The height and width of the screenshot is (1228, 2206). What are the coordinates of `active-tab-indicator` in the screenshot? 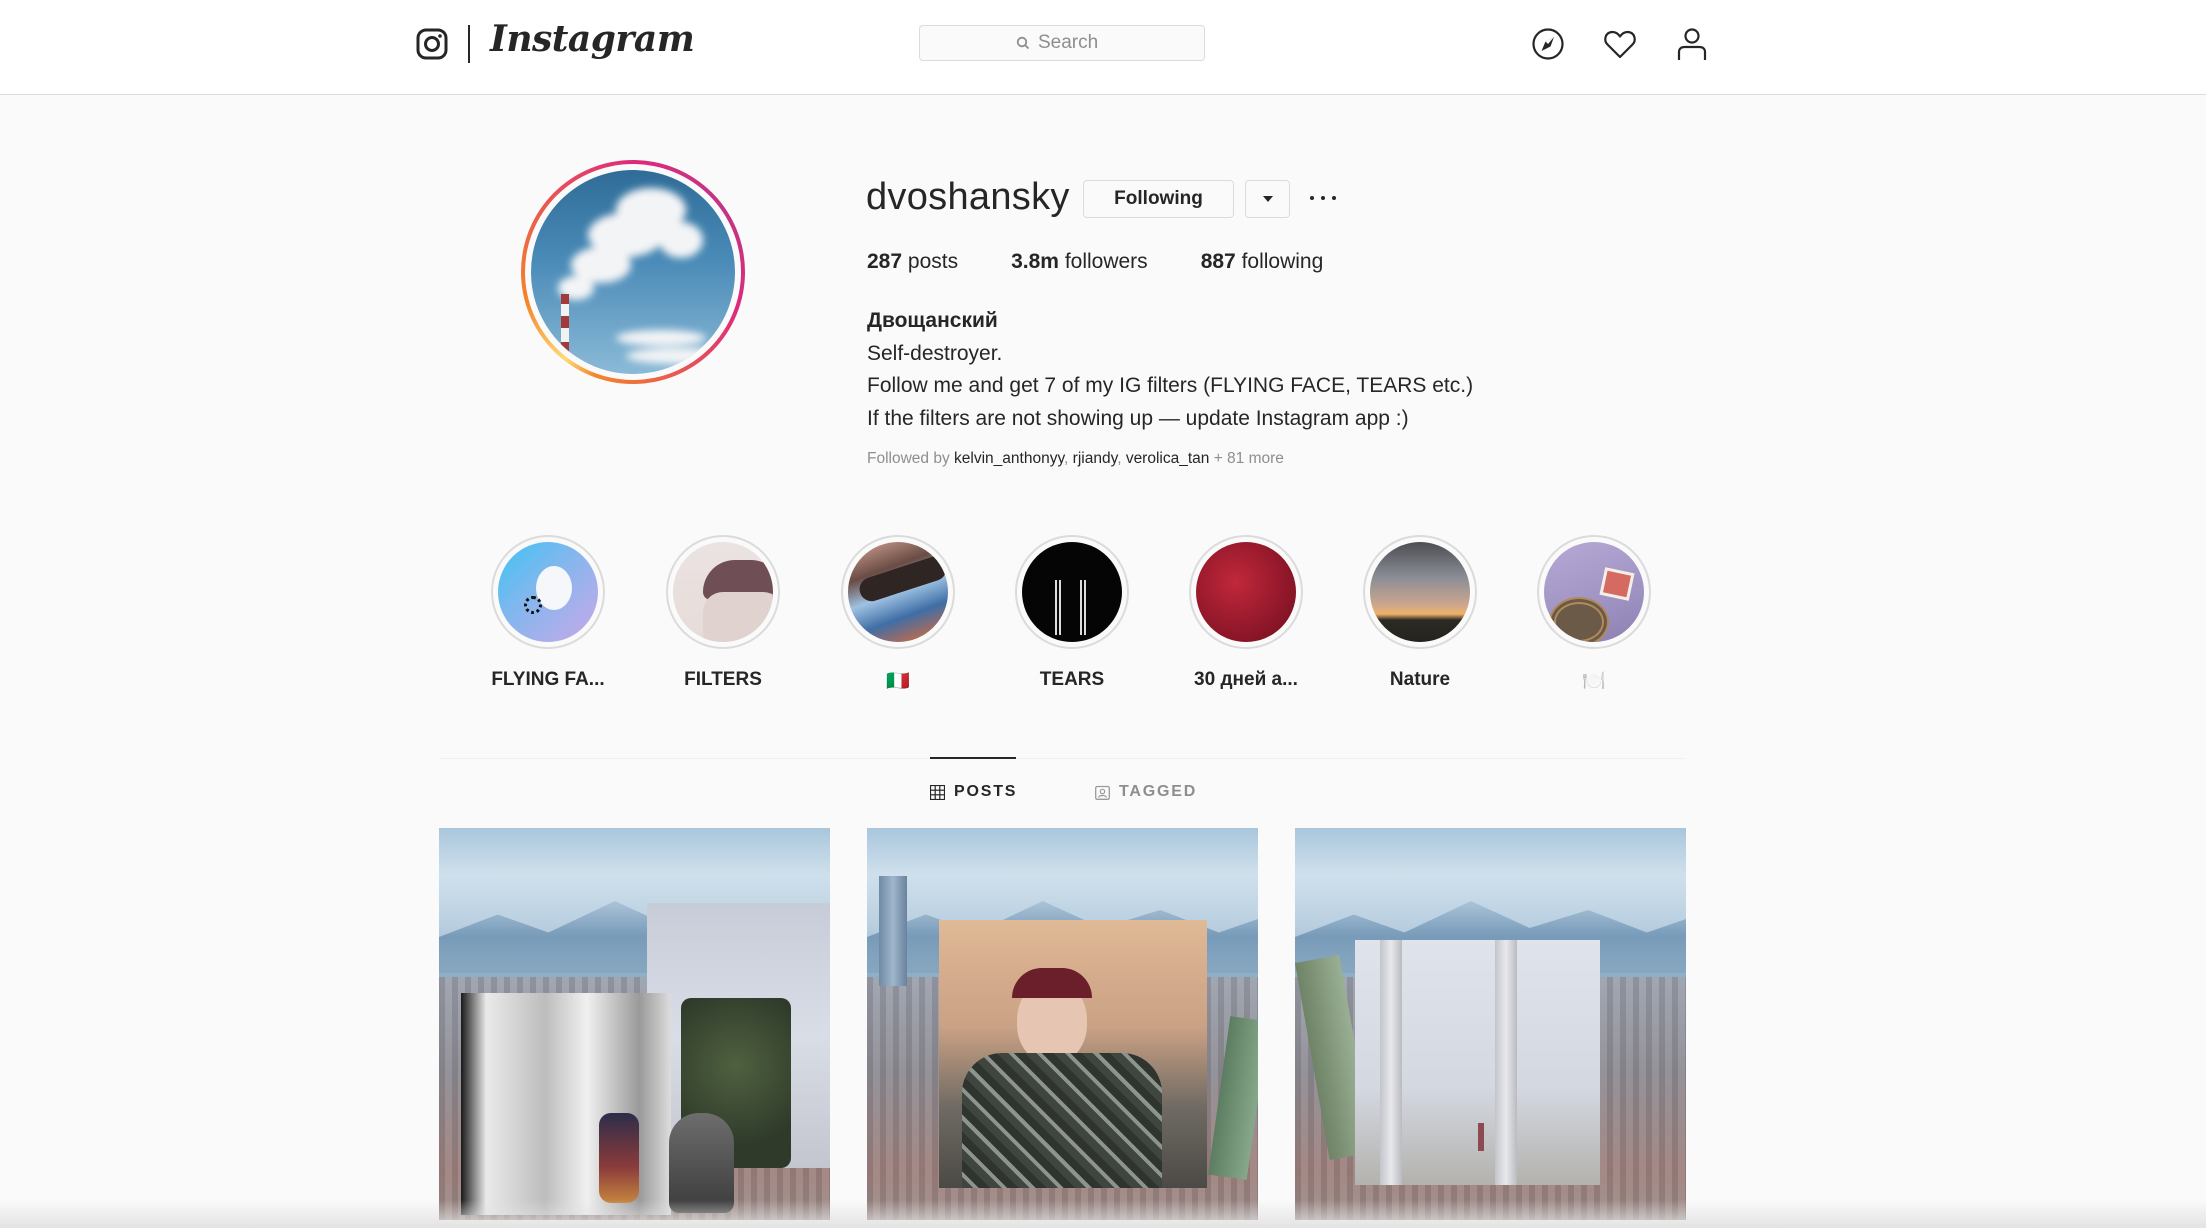 It's located at (973, 758).